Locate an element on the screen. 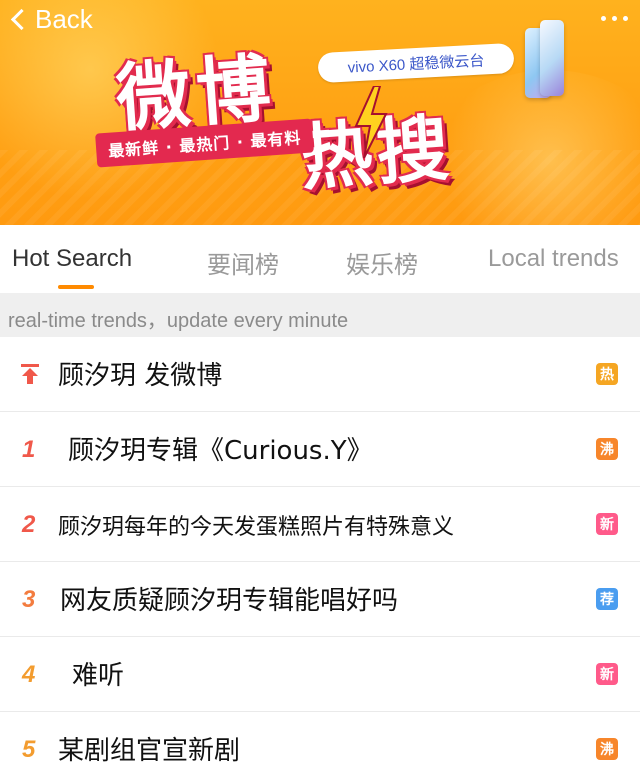 The height and width of the screenshot is (777, 640). rank-number: 3 is located at coordinates (29, 599).